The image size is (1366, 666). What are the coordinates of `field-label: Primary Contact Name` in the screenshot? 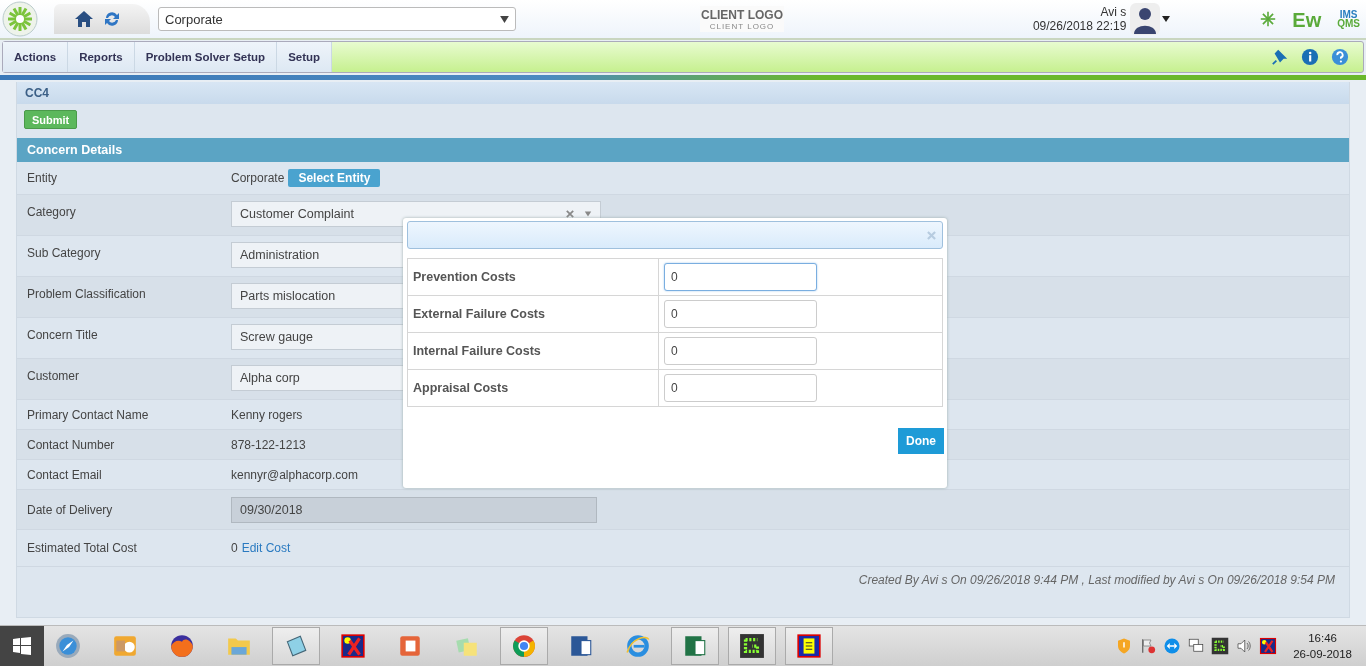 It's located at (88, 414).